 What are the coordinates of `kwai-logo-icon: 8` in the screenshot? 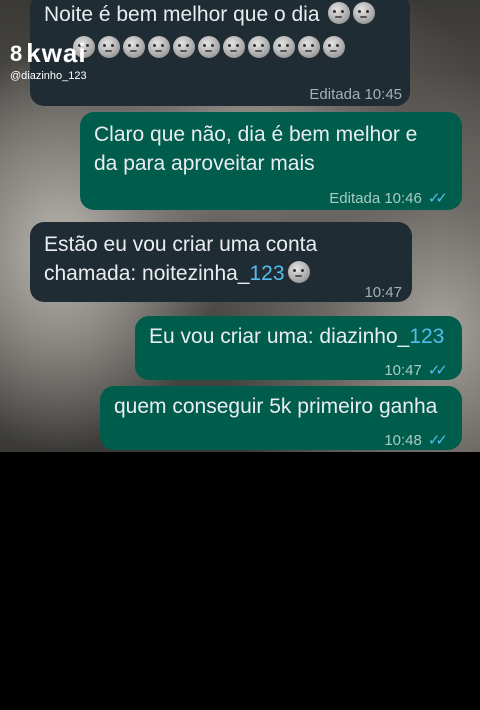 It's located at (16, 53).